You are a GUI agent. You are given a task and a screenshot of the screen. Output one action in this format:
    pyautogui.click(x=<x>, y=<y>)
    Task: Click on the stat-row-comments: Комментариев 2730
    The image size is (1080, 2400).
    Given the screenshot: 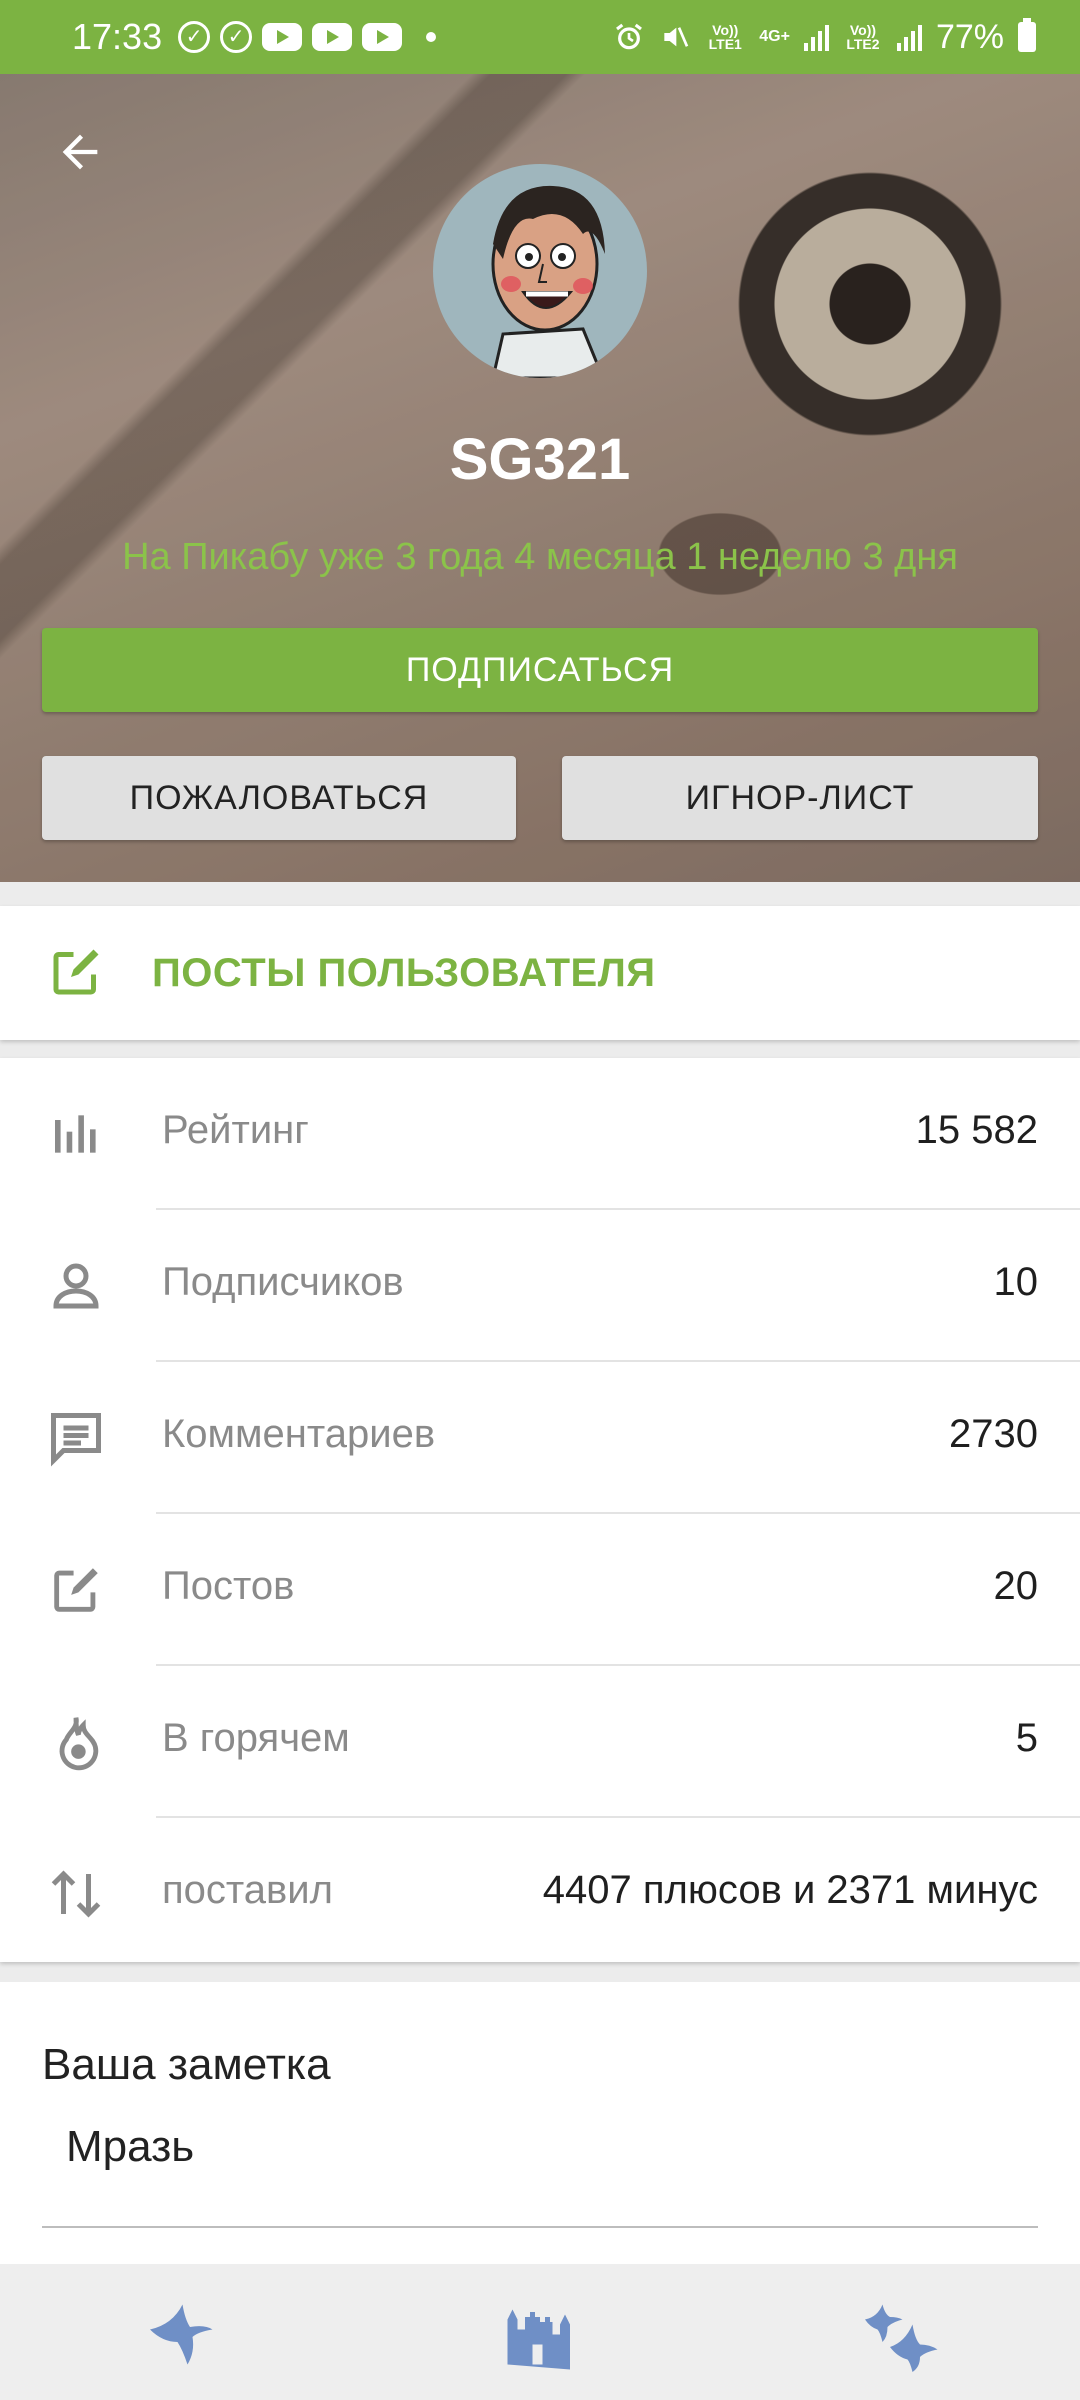 What is the action you would take?
    pyautogui.click(x=540, y=1438)
    